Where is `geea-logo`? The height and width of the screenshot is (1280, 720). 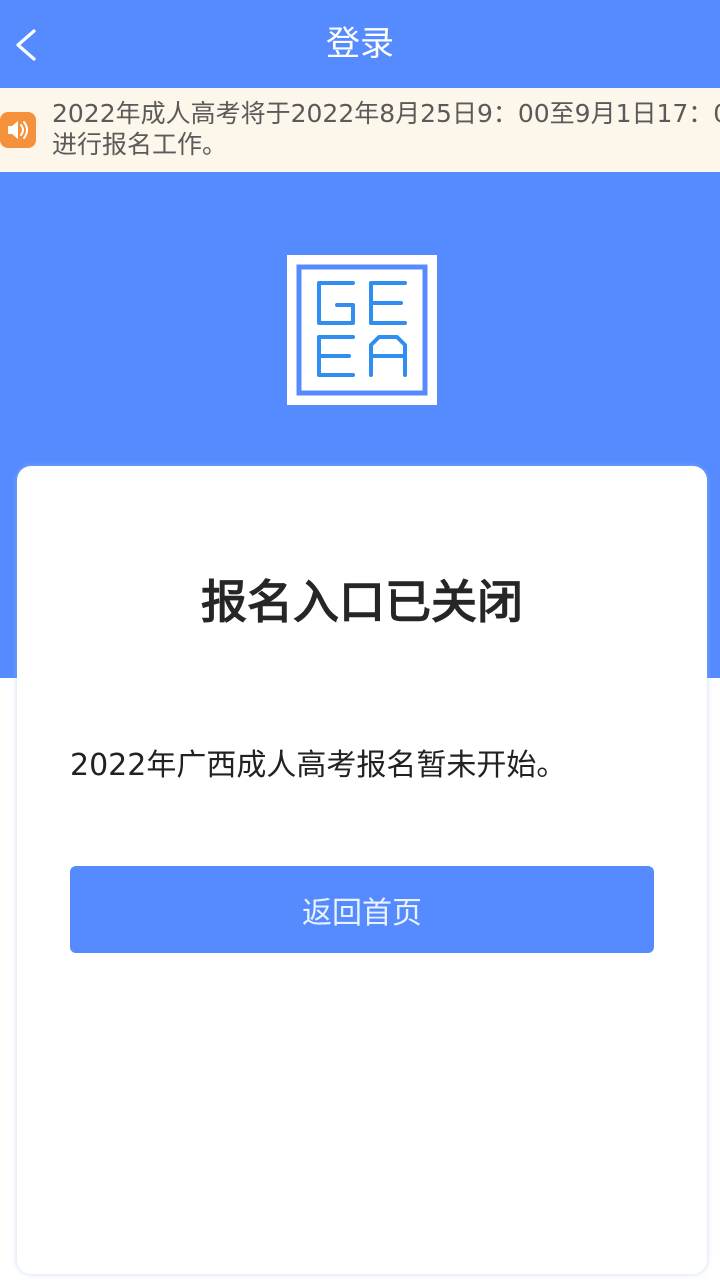 geea-logo is located at coordinates (362, 330).